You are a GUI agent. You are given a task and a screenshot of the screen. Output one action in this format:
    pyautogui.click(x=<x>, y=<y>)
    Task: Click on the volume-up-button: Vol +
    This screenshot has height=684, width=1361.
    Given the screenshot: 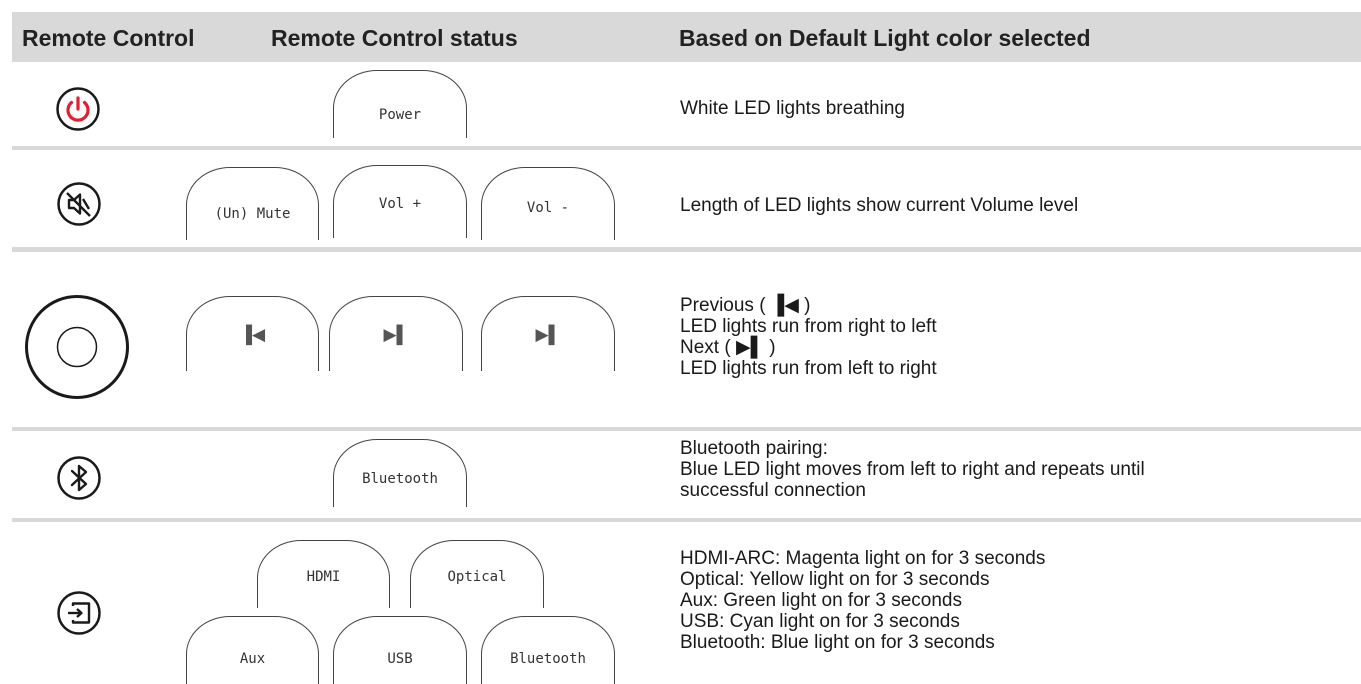 What is the action you would take?
    pyautogui.click(x=400, y=201)
    